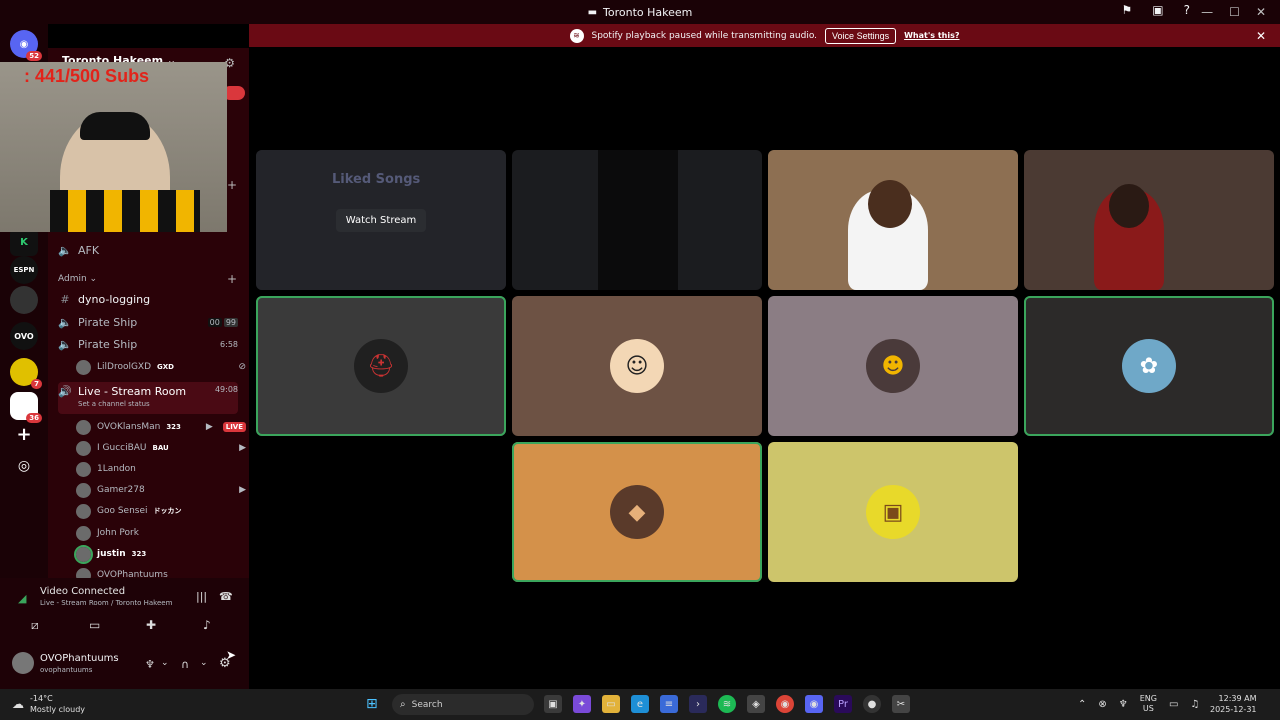  I want to click on participant-tile: ⛑, so click(381, 366).